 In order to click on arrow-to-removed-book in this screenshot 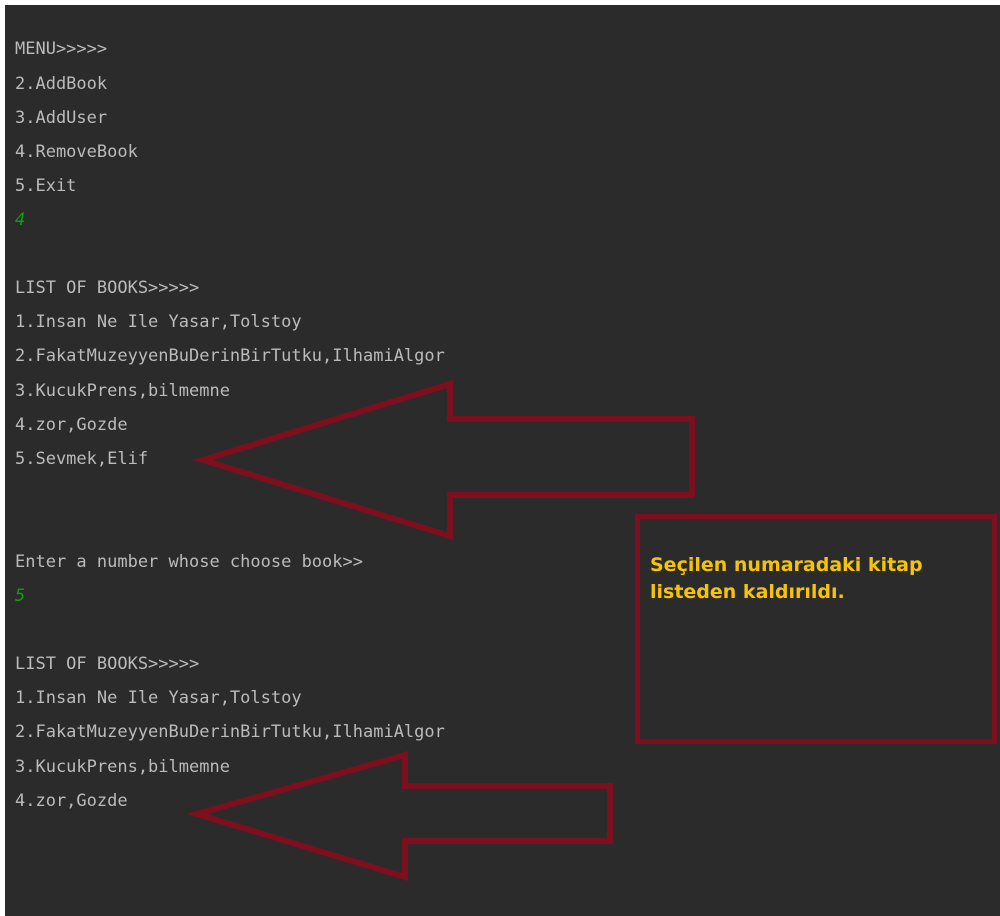, I will do `click(443, 460)`.